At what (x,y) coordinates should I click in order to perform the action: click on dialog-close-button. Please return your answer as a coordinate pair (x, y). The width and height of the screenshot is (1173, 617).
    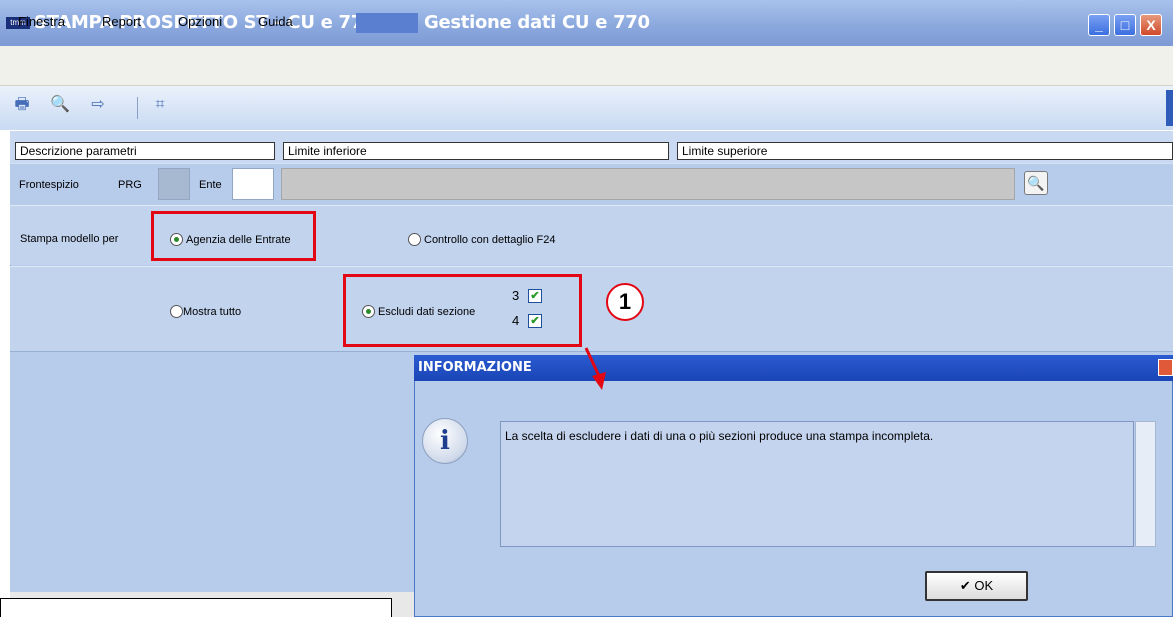
    Looking at the image, I should click on (1165, 367).